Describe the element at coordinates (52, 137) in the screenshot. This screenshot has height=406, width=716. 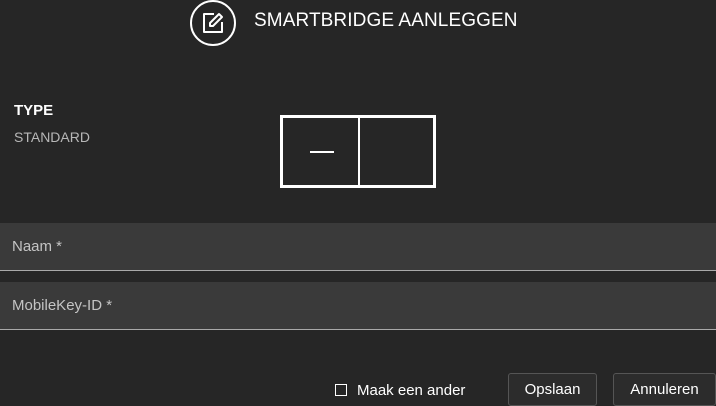
I see `type-value: STANDARD` at that location.